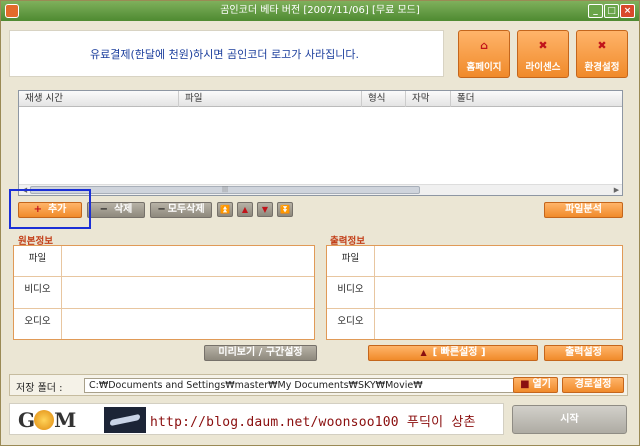  What do you see at coordinates (38, 261) in the screenshot?
I see `source-row-label: 파일` at bounding box center [38, 261].